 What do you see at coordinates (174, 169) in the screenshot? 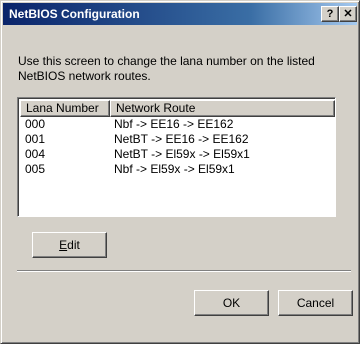
I see `network-route-cell: Nbf -> El59x -> El59x1` at bounding box center [174, 169].